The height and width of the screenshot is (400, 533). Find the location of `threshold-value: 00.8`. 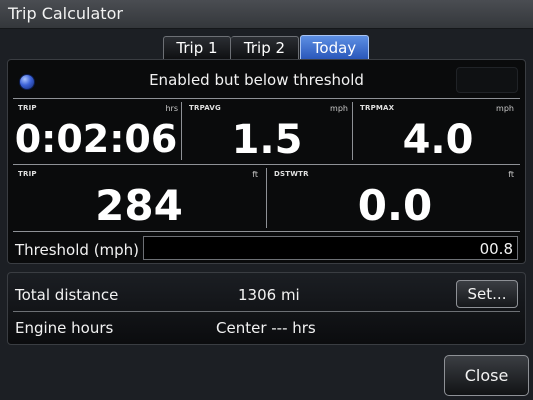

threshold-value: 00.8 is located at coordinates (496, 249).